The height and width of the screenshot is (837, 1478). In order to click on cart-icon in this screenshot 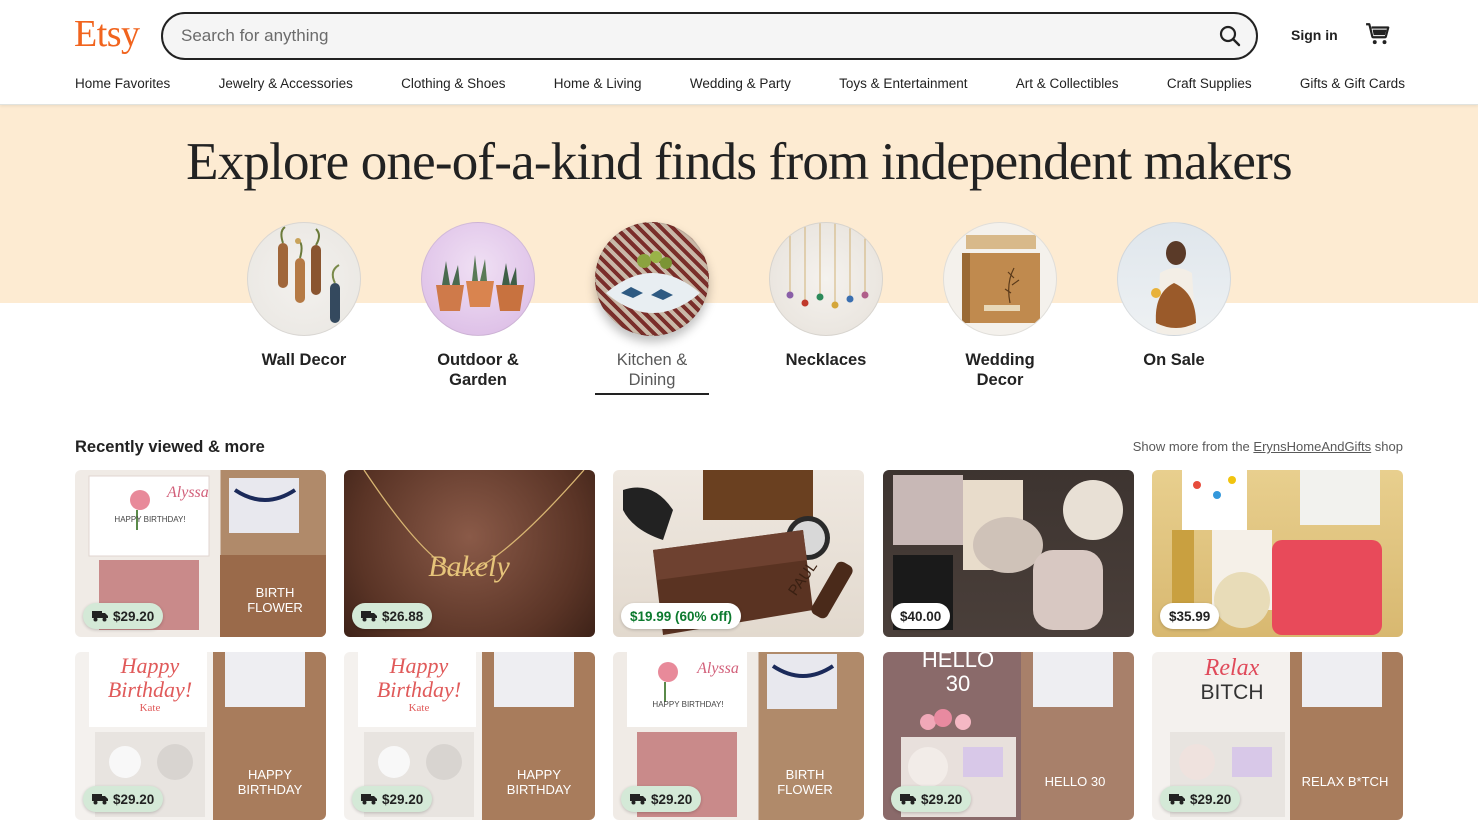, I will do `click(1378, 34)`.